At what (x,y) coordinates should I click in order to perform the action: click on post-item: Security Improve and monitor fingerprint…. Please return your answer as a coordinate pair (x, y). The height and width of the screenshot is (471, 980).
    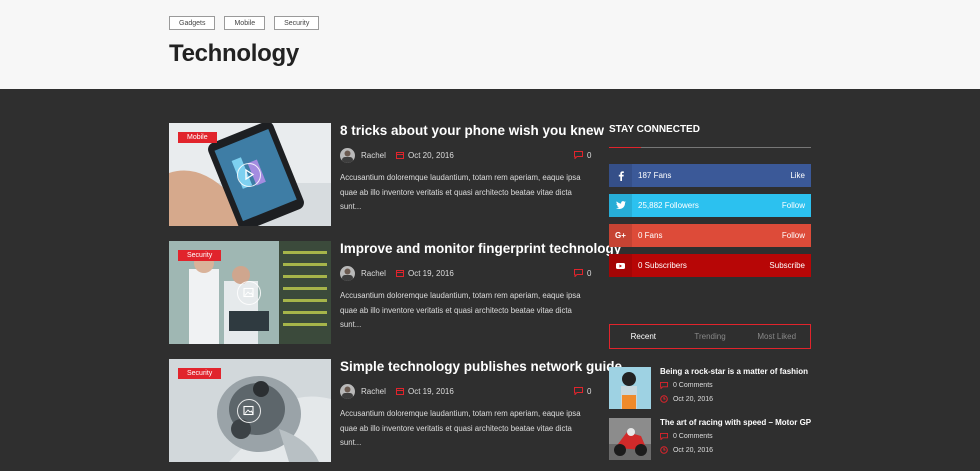
    Looking at the image, I should click on (395, 292).